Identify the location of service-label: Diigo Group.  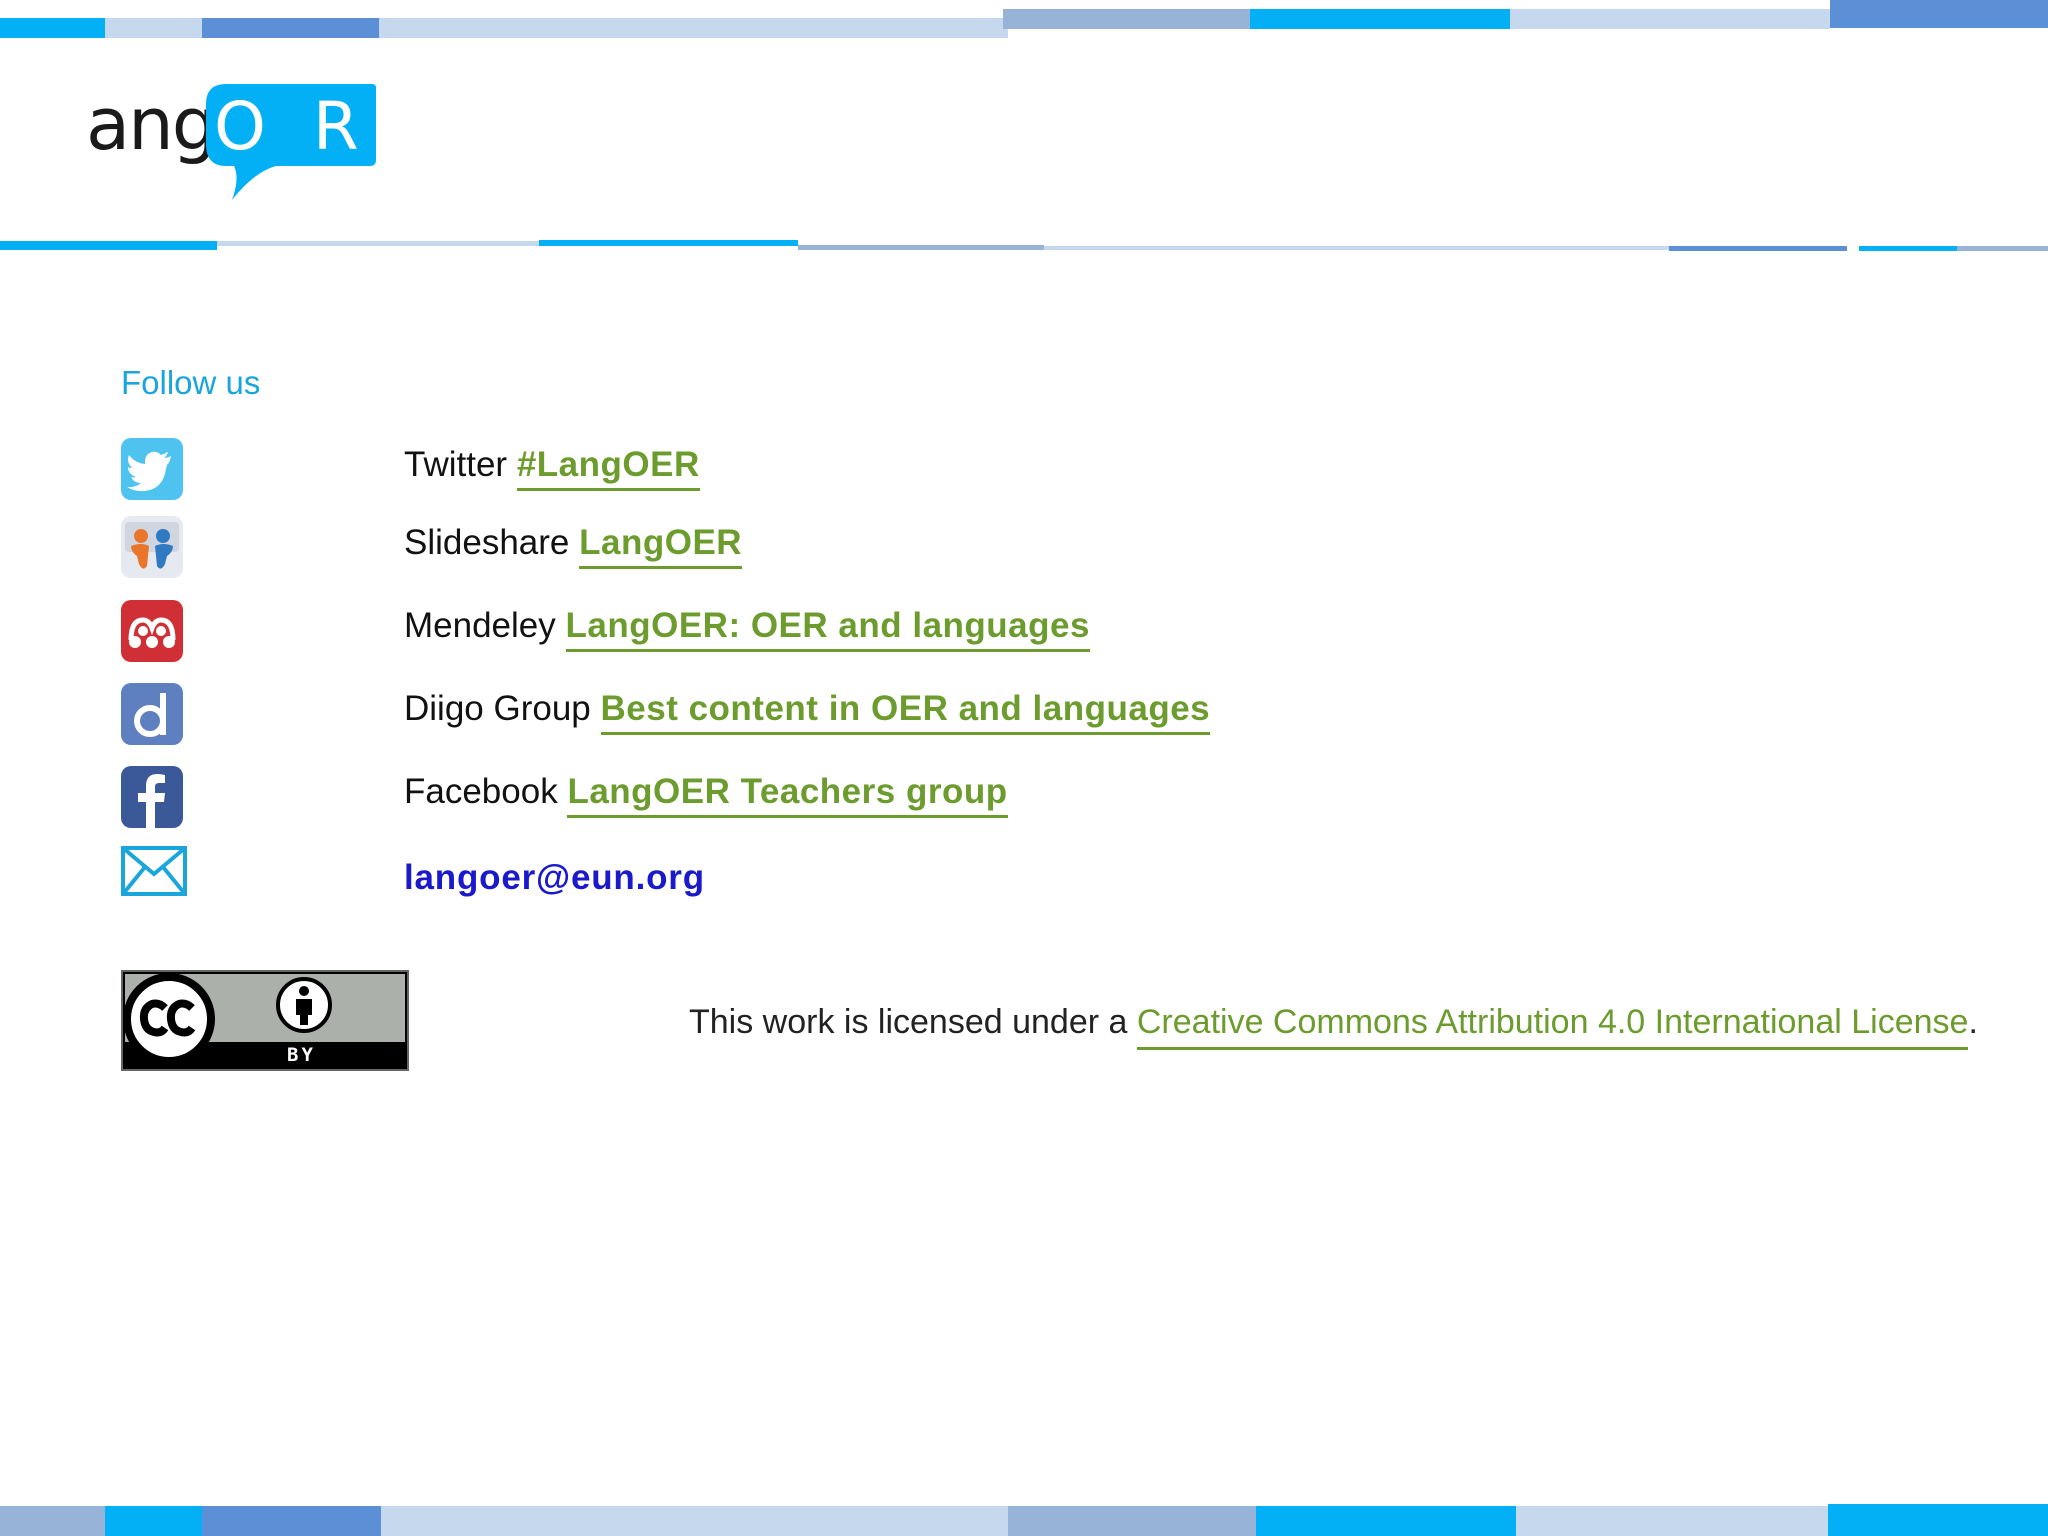
(497, 708).